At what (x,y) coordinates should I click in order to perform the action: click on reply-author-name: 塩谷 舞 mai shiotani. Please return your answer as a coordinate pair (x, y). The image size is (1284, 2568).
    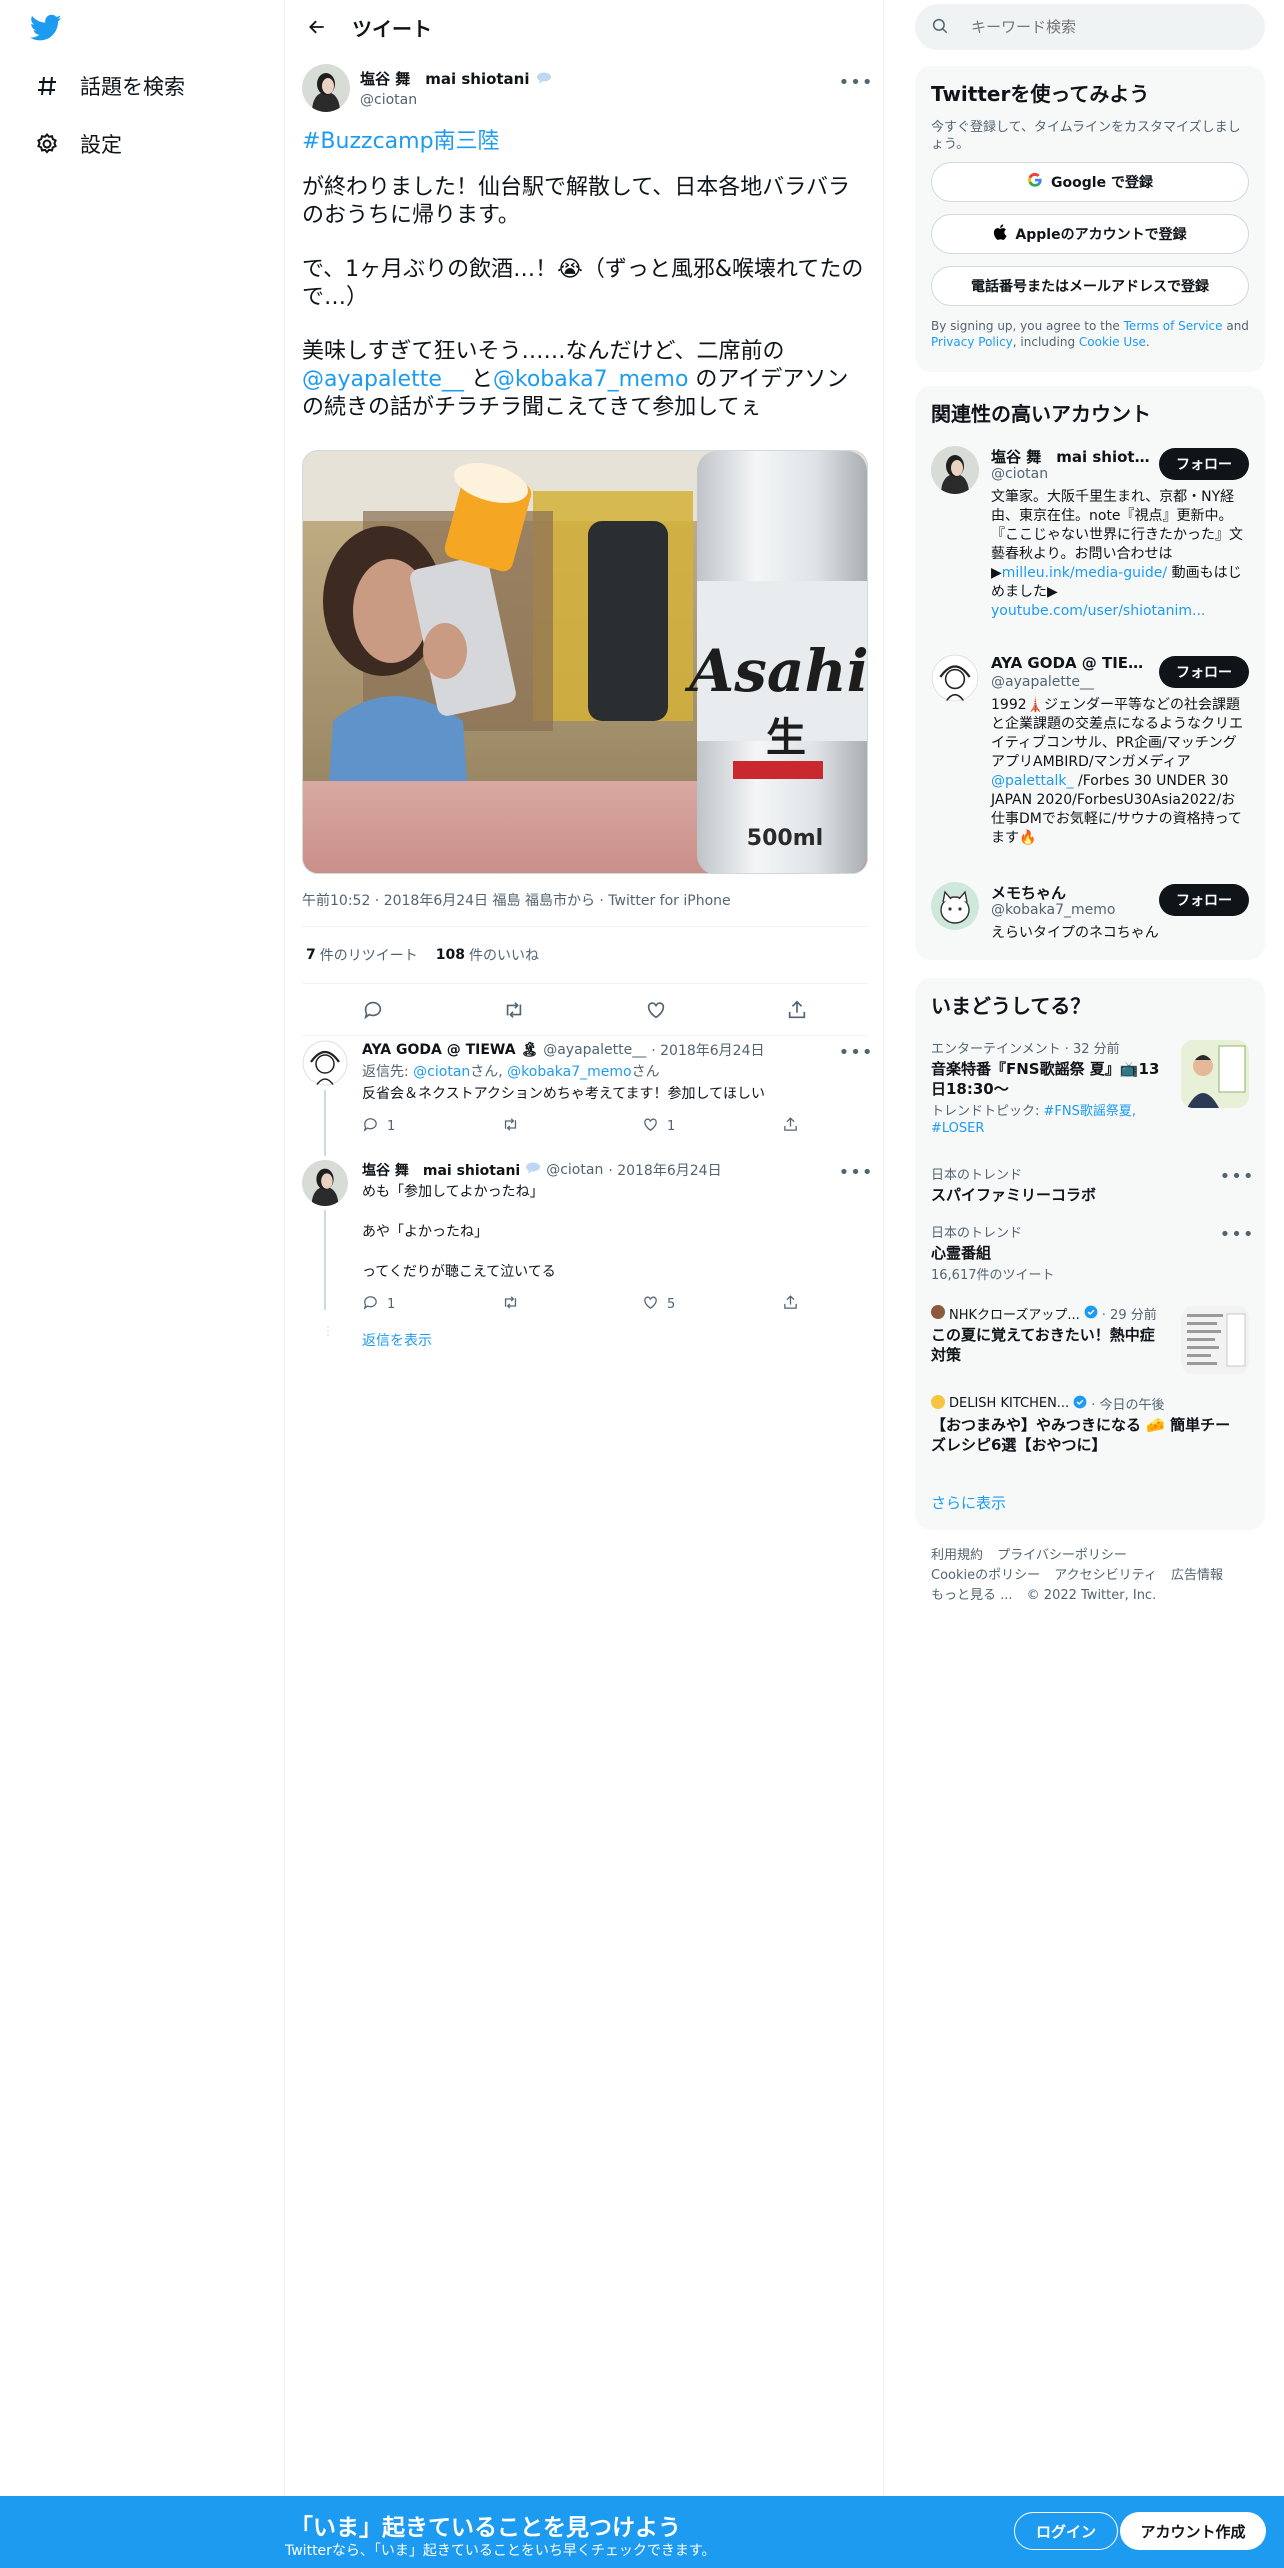
    Looking at the image, I should click on (441, 1170).